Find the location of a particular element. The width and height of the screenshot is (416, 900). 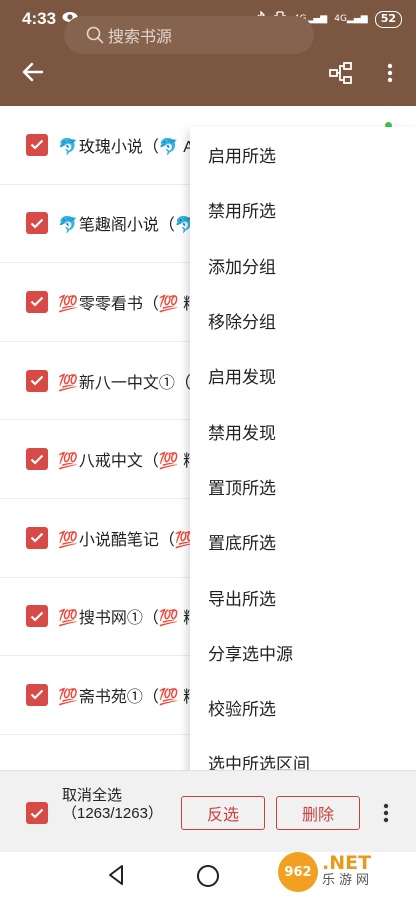

site-watermark: 962 .NET 乐游网 is located at coordinates (345, 872).